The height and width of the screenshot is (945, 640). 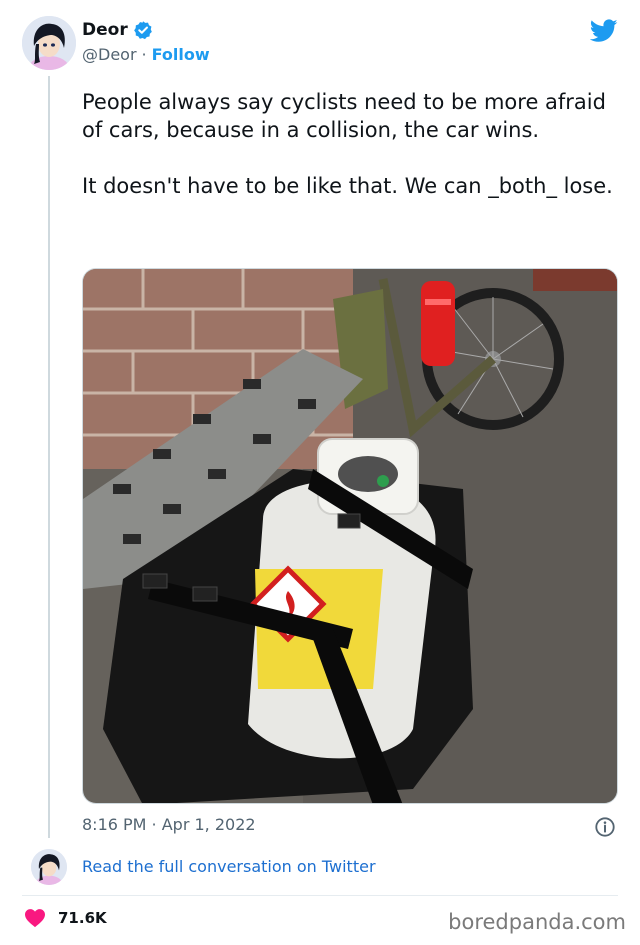 What do you see at coordinates (35, 918) in the screenshot?
I see `heart-icon` at bounding box center [35, 918].